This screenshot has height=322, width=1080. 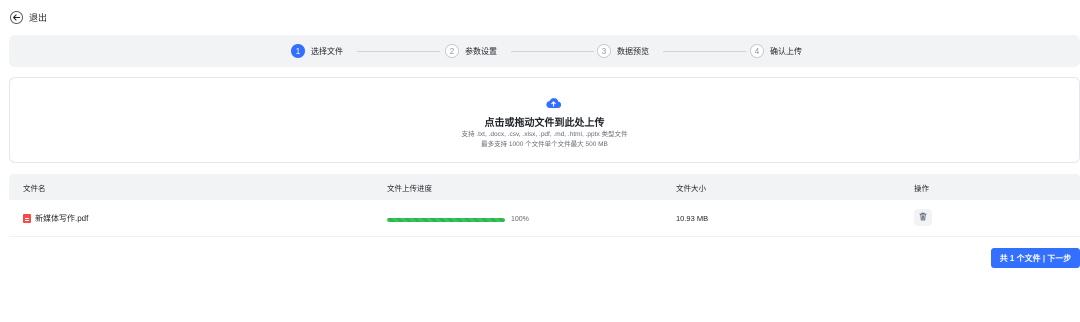 I want to click on table-header: 文件名 文件上传进度 文件大小 操作, so click(x=544, y=187).